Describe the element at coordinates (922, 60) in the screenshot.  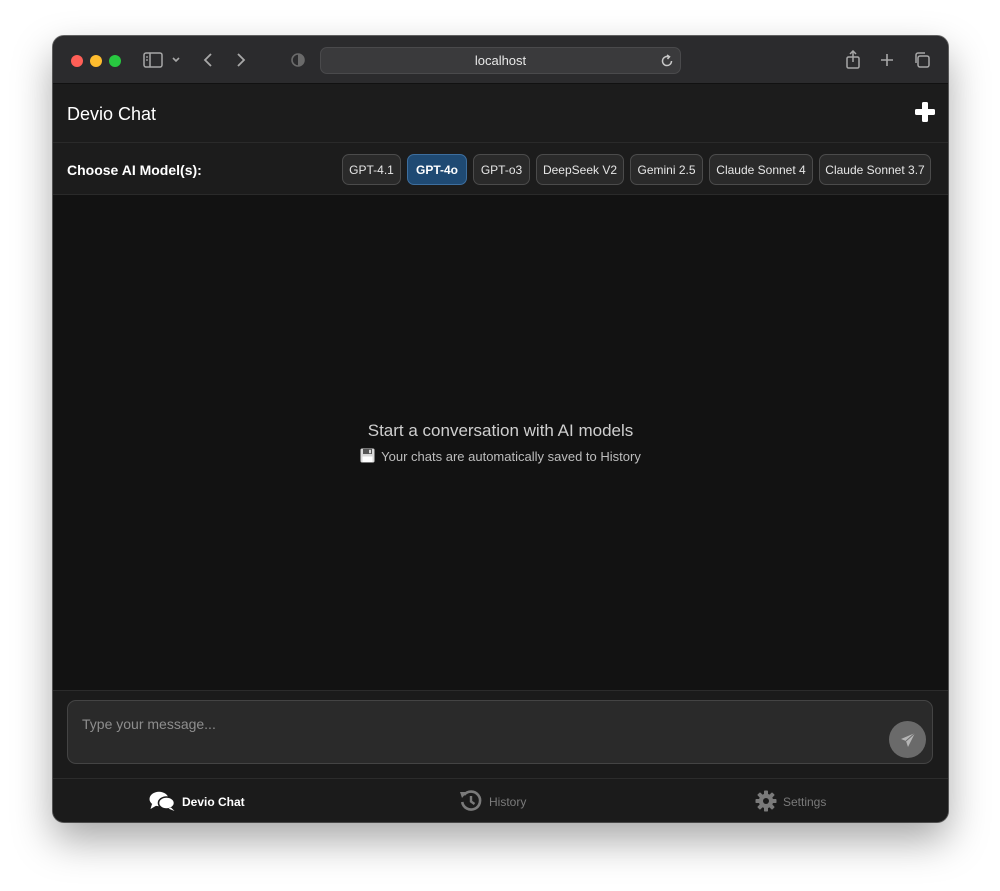
I see `tab-overview-icon` at that location.